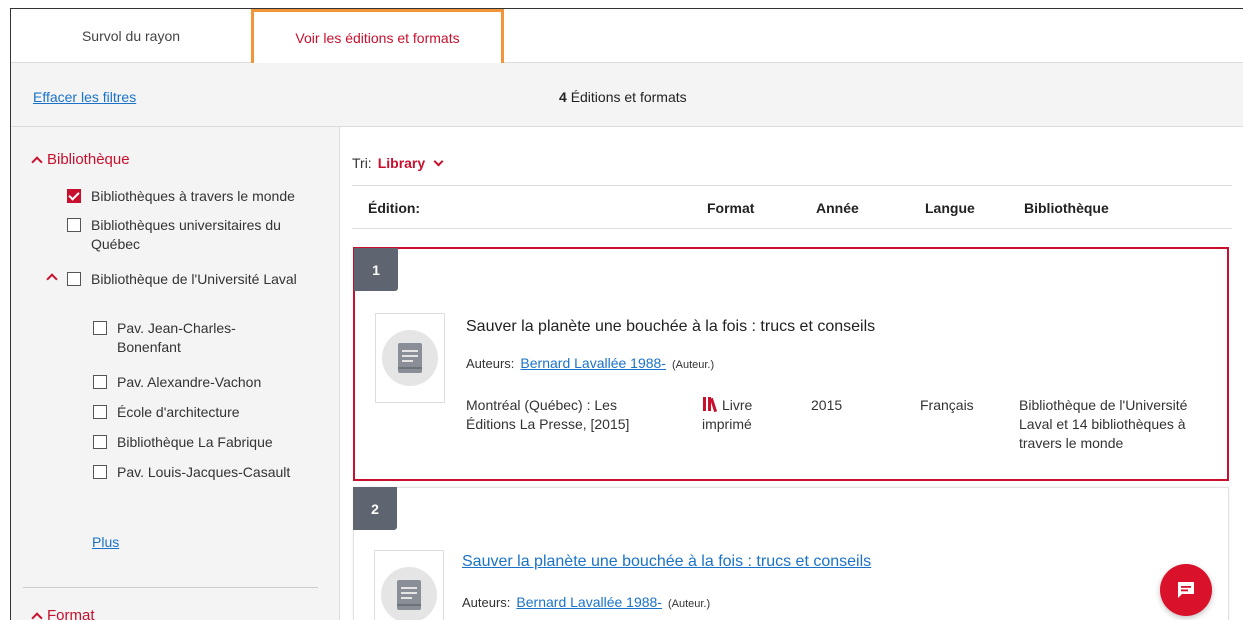 Image resolution: width=1243 pixels, height=620 pixels. What do you see at coordinates (178, 412) in the screenshot?
I see `filter-option-label: École d'architecture` at bounding box center [178, 412].